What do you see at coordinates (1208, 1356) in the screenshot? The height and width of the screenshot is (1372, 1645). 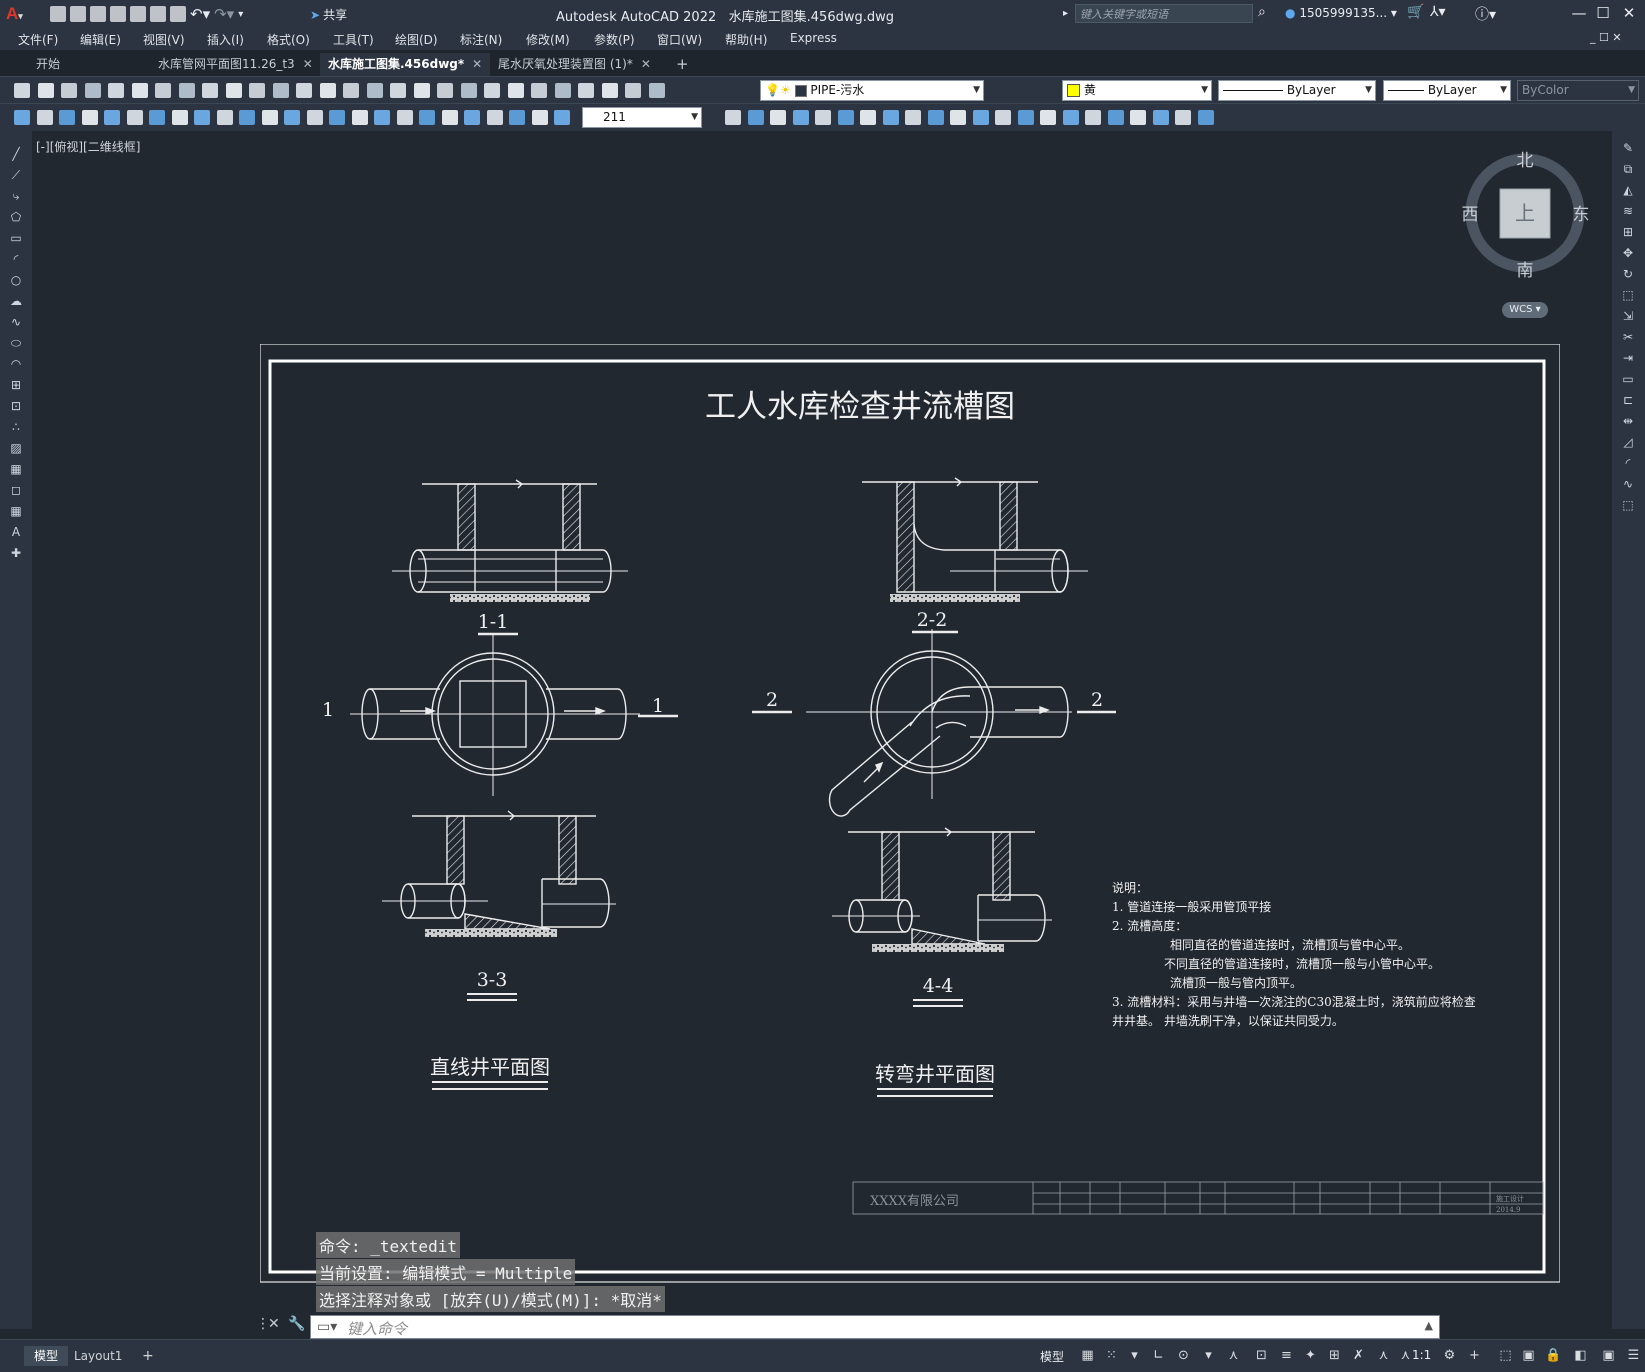 I see `polar-menu-icon: ▾` at bounding box center [1208, 1356].